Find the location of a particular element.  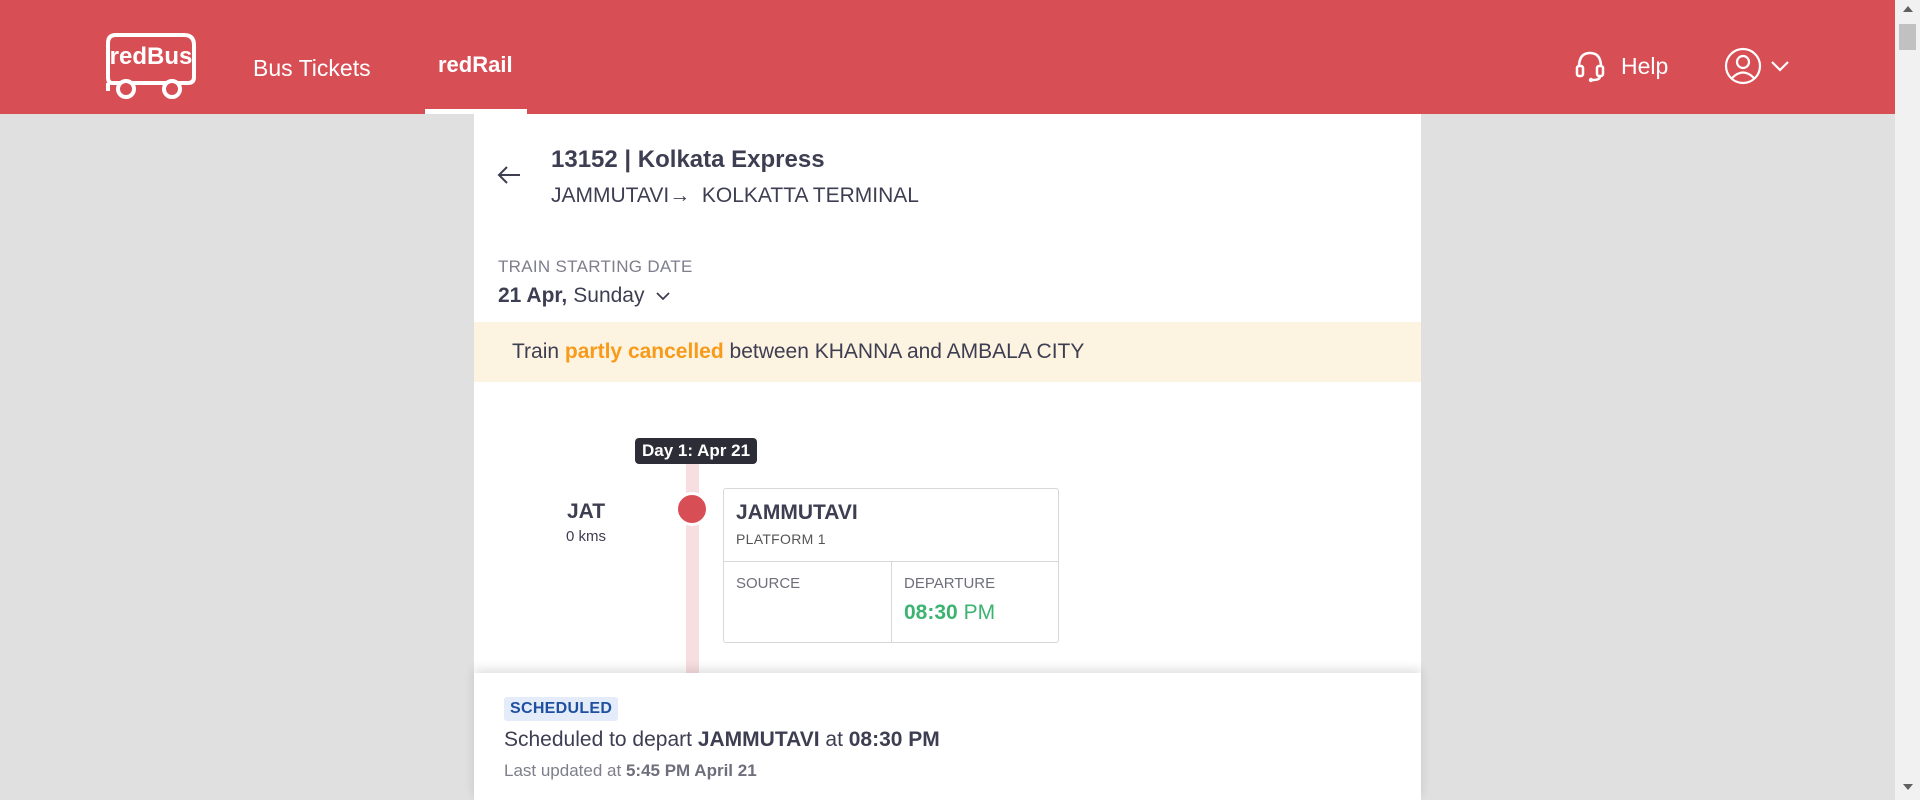

help-link: Help is located at coordinates (1621, 66).